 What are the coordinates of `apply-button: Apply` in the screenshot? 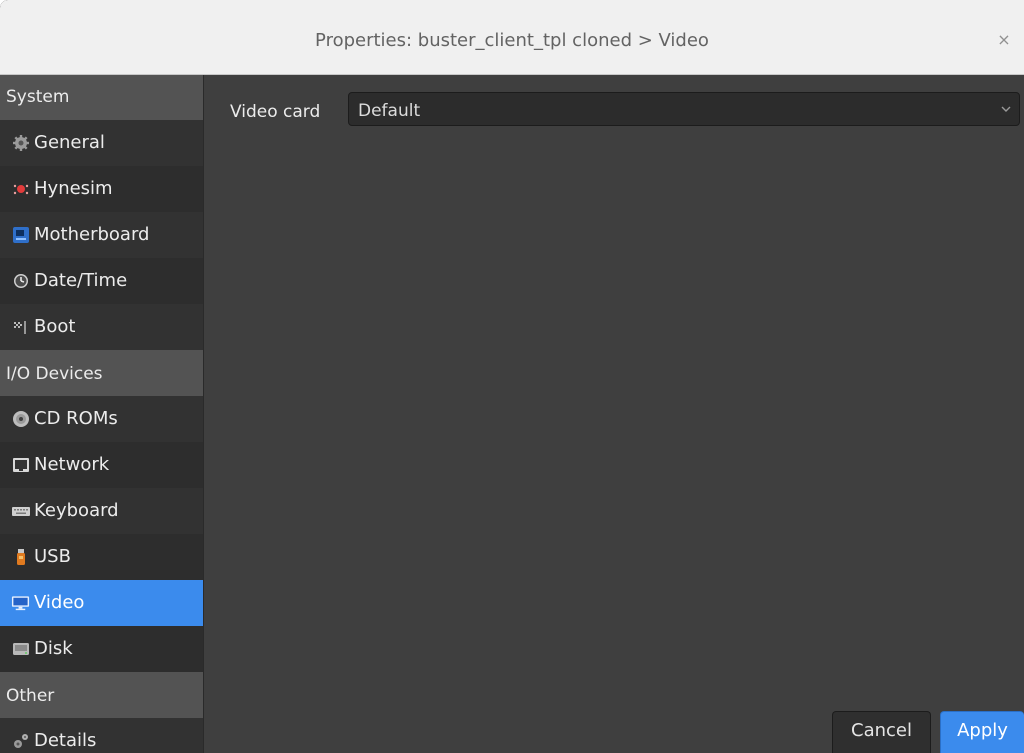 It's located at (982, 732).